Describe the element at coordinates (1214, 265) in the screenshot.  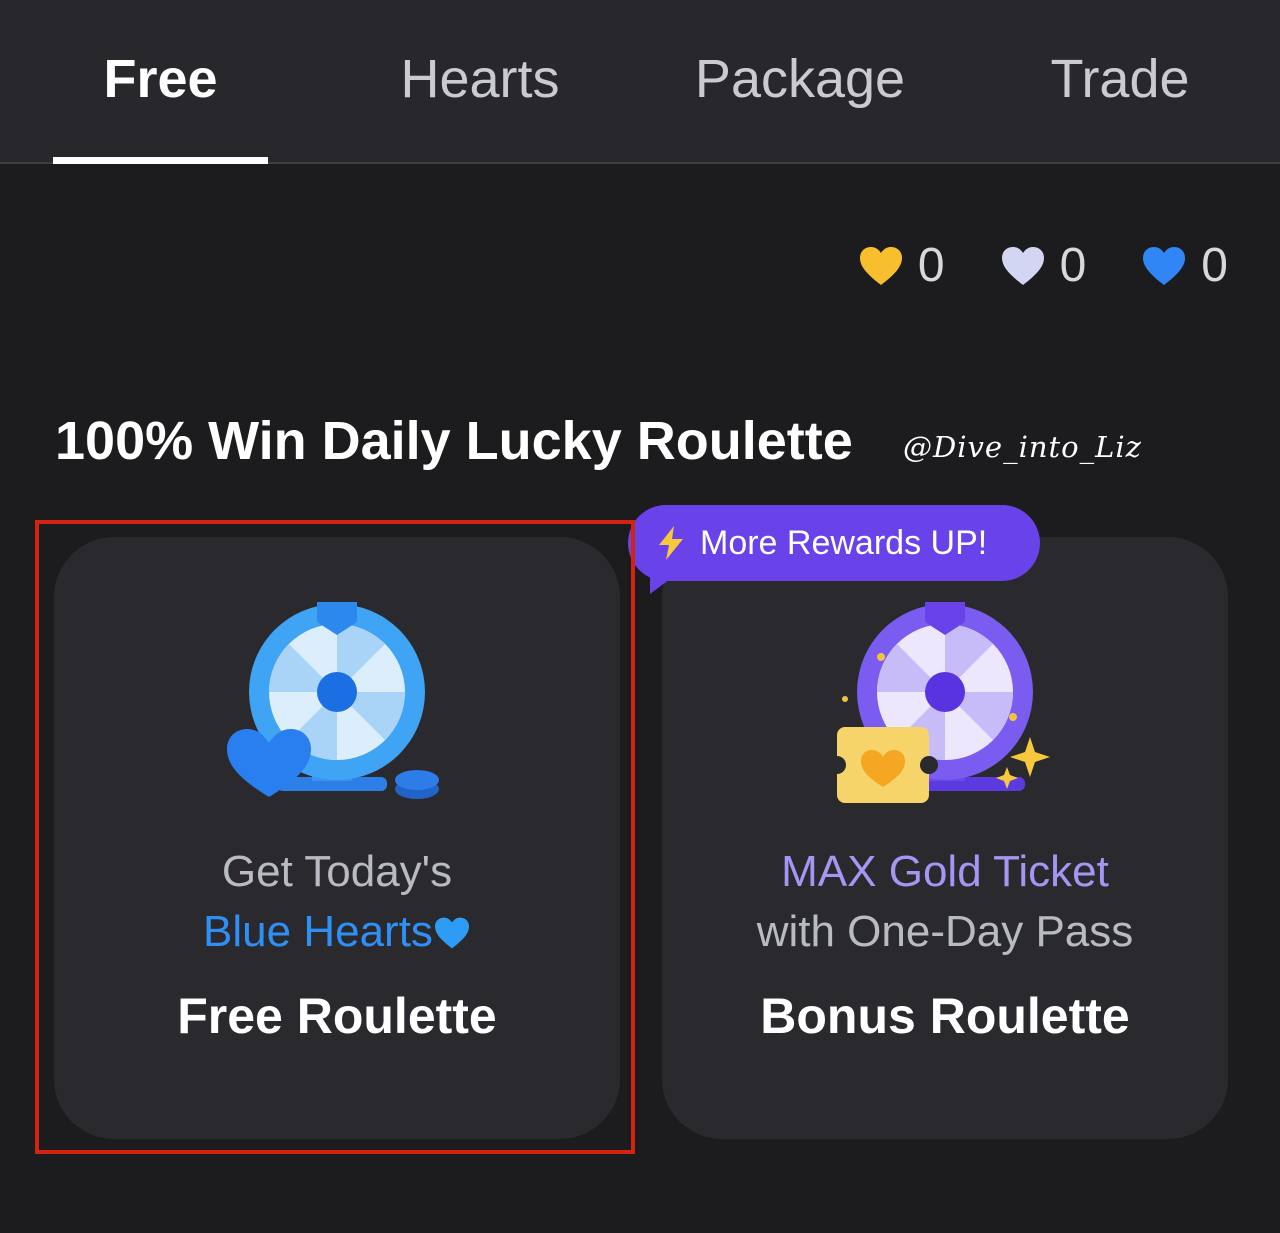
I see `blue-heart-count: 0` at that location.